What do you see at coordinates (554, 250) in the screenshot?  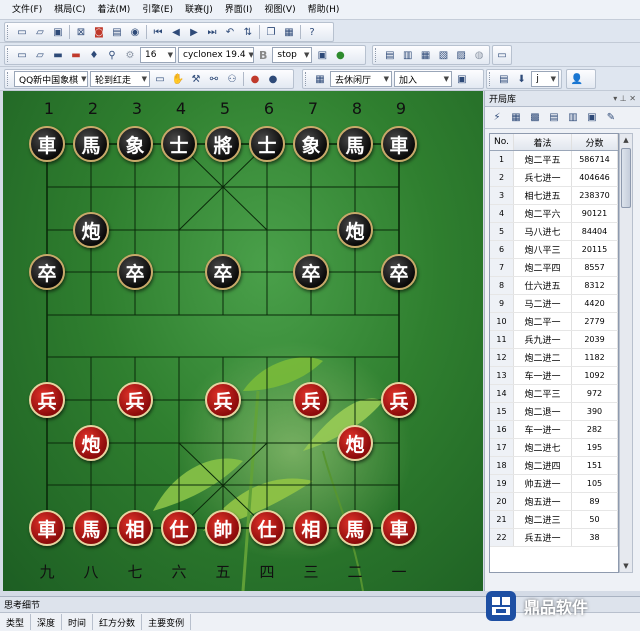 I see `table-row: 6 炮八平三 20115` at bounding box center [554, 250].